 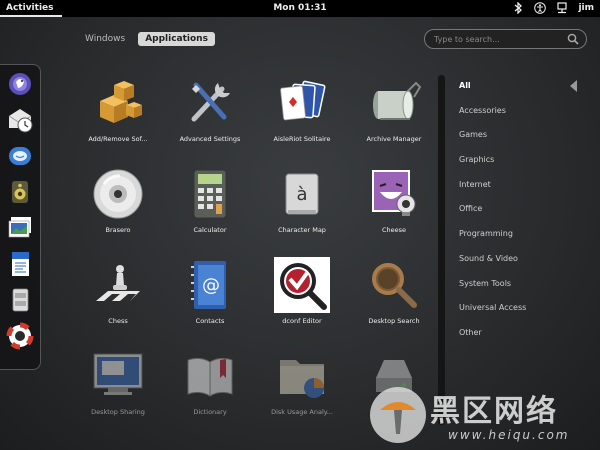 I want to click on app-label: dconf Editor, so click(x=302, y=321).